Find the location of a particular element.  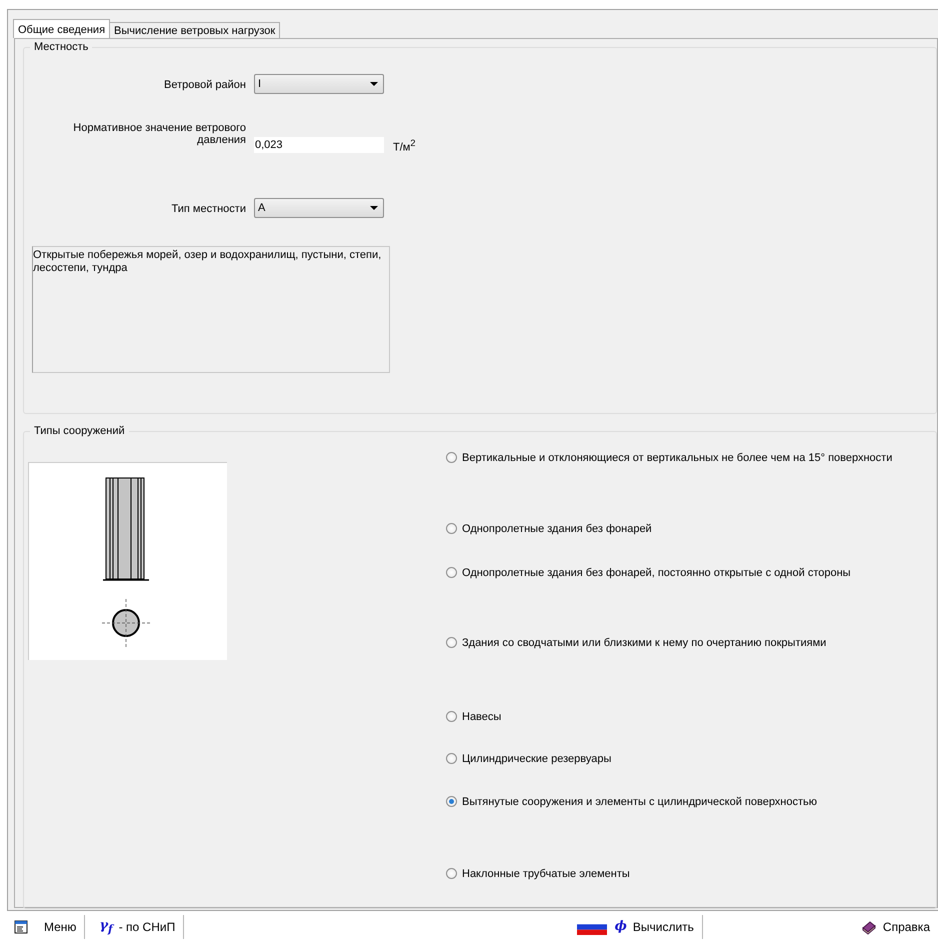

help-button: Справка is located at coordinates (895, 926).